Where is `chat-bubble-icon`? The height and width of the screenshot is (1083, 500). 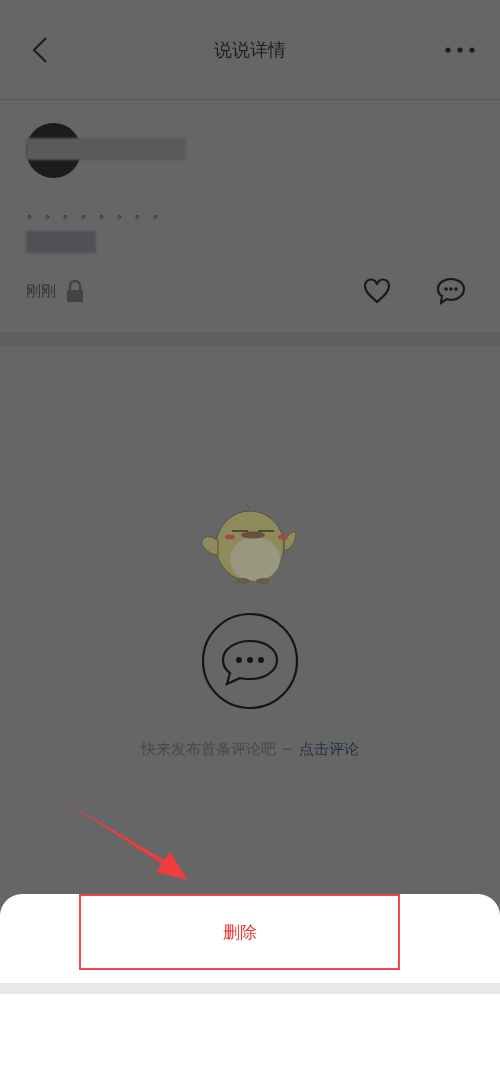 chat-bubble-icon is located at coordinates (451, 291).